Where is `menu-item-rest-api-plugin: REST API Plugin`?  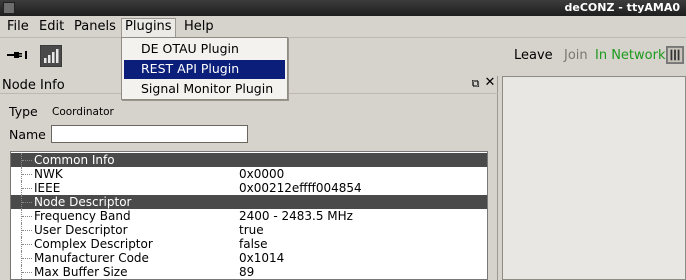
menu-item-rest-api-plugin: REST API Plugin is located at coordinates (204, 69).